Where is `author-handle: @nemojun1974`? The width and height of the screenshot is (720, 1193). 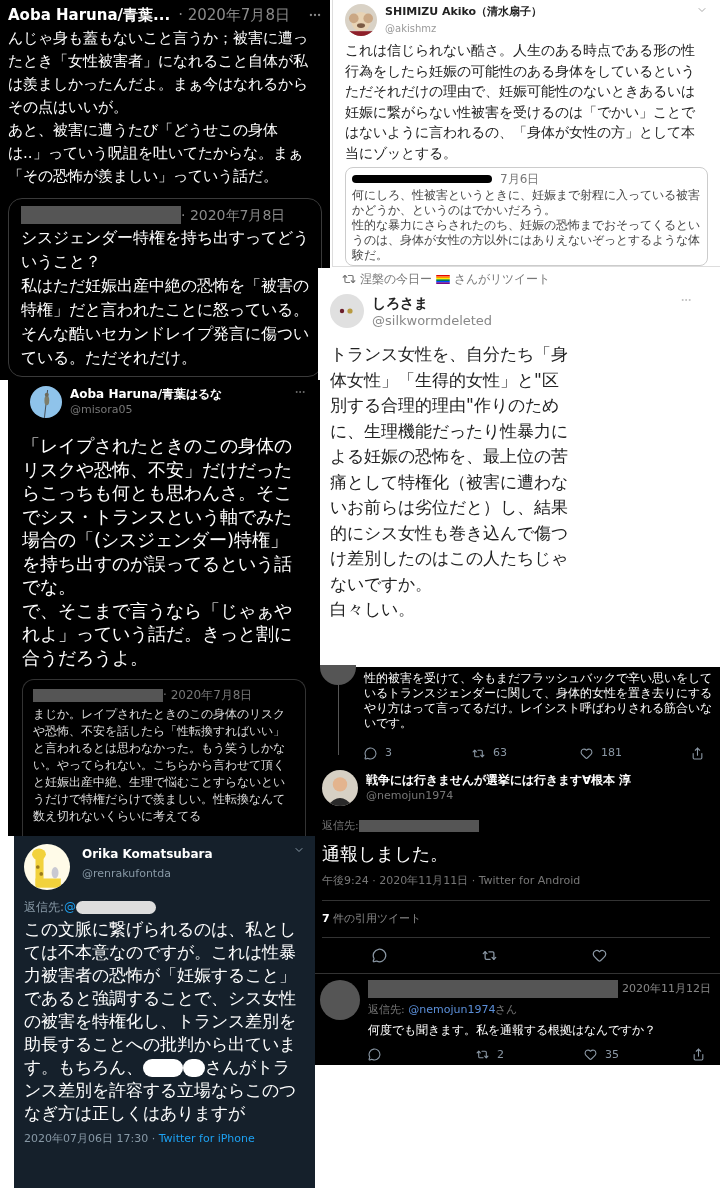 author-handle: @nemojun1974 is located at coordinates (410, 795).